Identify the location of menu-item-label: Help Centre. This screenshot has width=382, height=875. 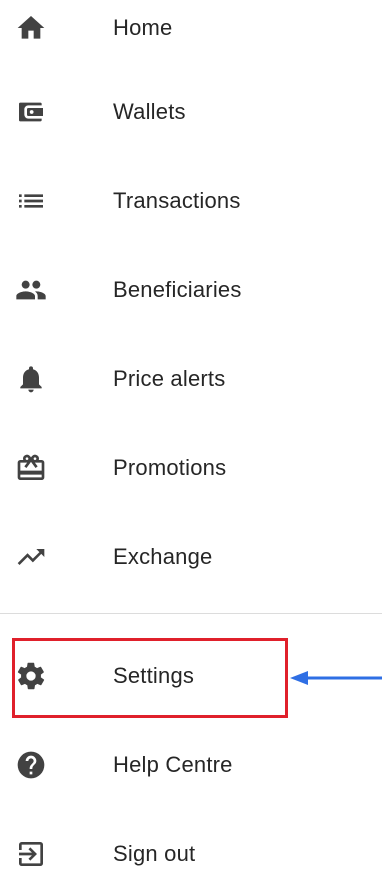
(173, 764).